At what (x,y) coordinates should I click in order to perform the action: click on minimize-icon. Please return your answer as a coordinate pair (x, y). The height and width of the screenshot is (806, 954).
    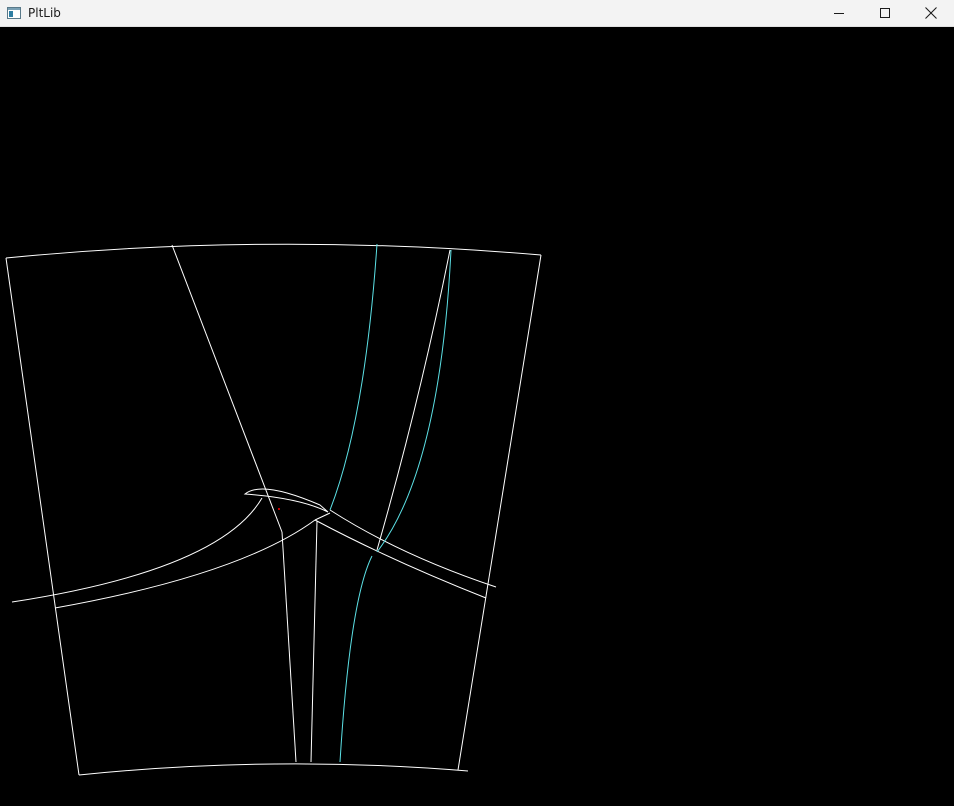
    Looking at the image, I should click on (839, 13).